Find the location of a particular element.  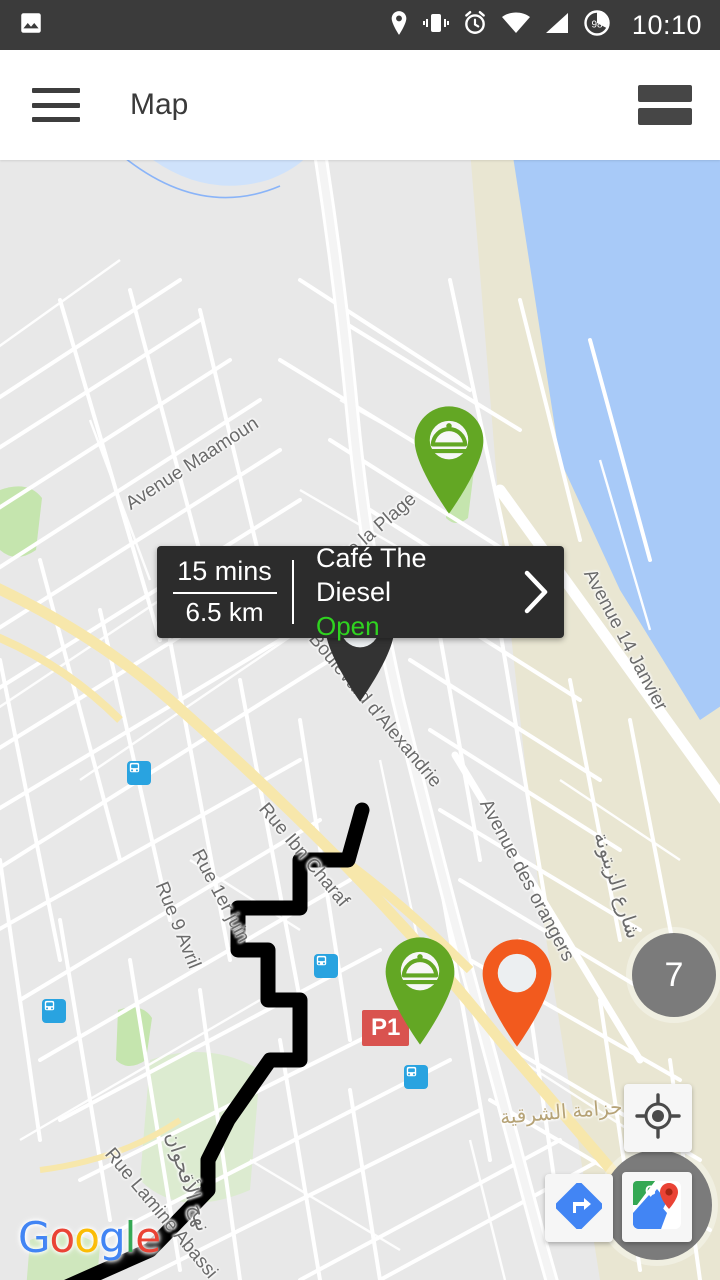

image-icon is located at coordinates (31, 25).